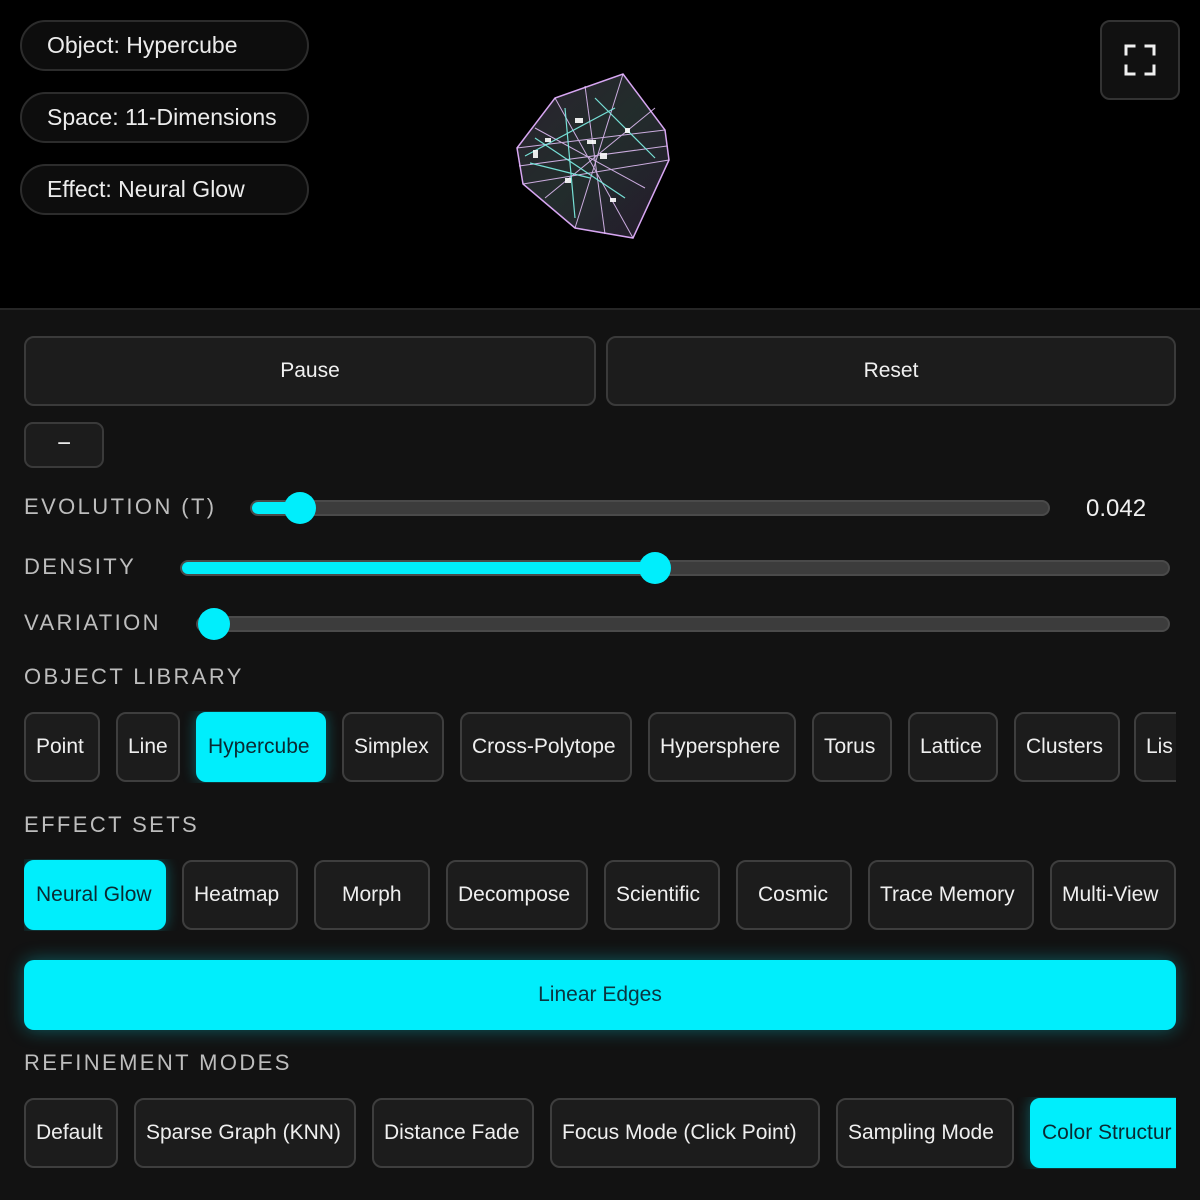 This screenshot has height=1200, width=1200. Describe the element at coordinates (592, 158) in the screenshot. I see `hypercube-visualization` at that location.